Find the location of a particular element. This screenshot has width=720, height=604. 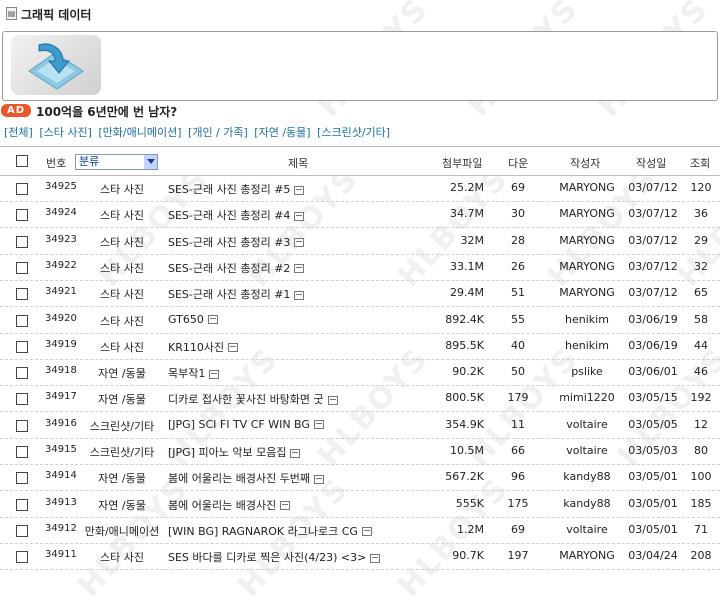

row-title-link: 목부작1 is located at coordinates (186, 373).